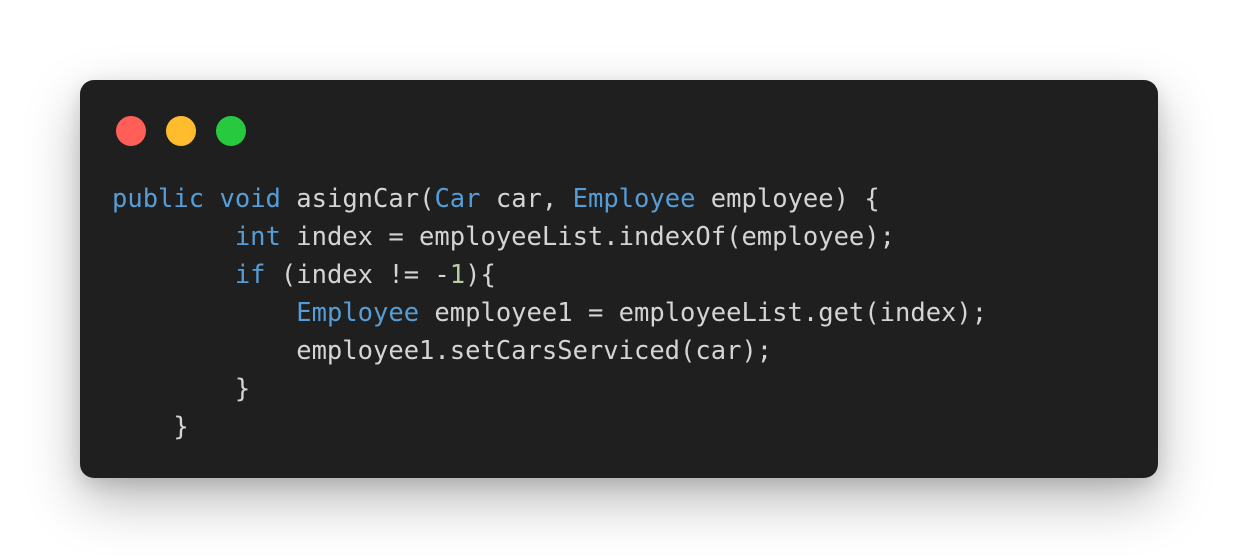 The height and width of the screenshot is (558, 1238). What do you see at coordinates (131, 131) in the screenshot?
I see `close-dot` at bounding box center [131, 131].